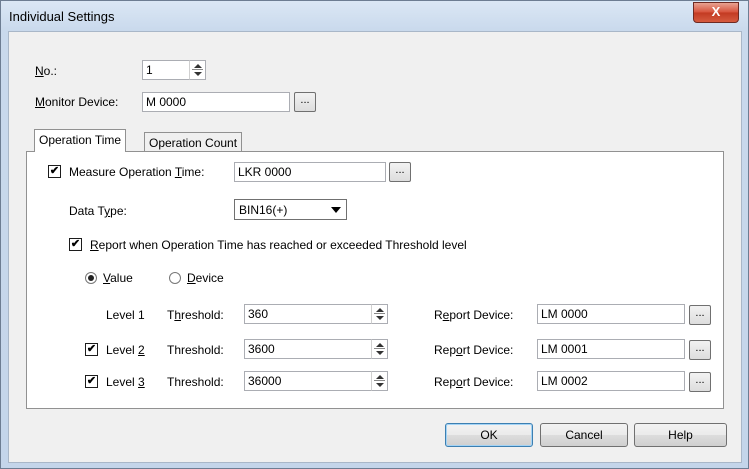  I want to click on measure-operation-time-checkbox: ✔, so click(54, 171).